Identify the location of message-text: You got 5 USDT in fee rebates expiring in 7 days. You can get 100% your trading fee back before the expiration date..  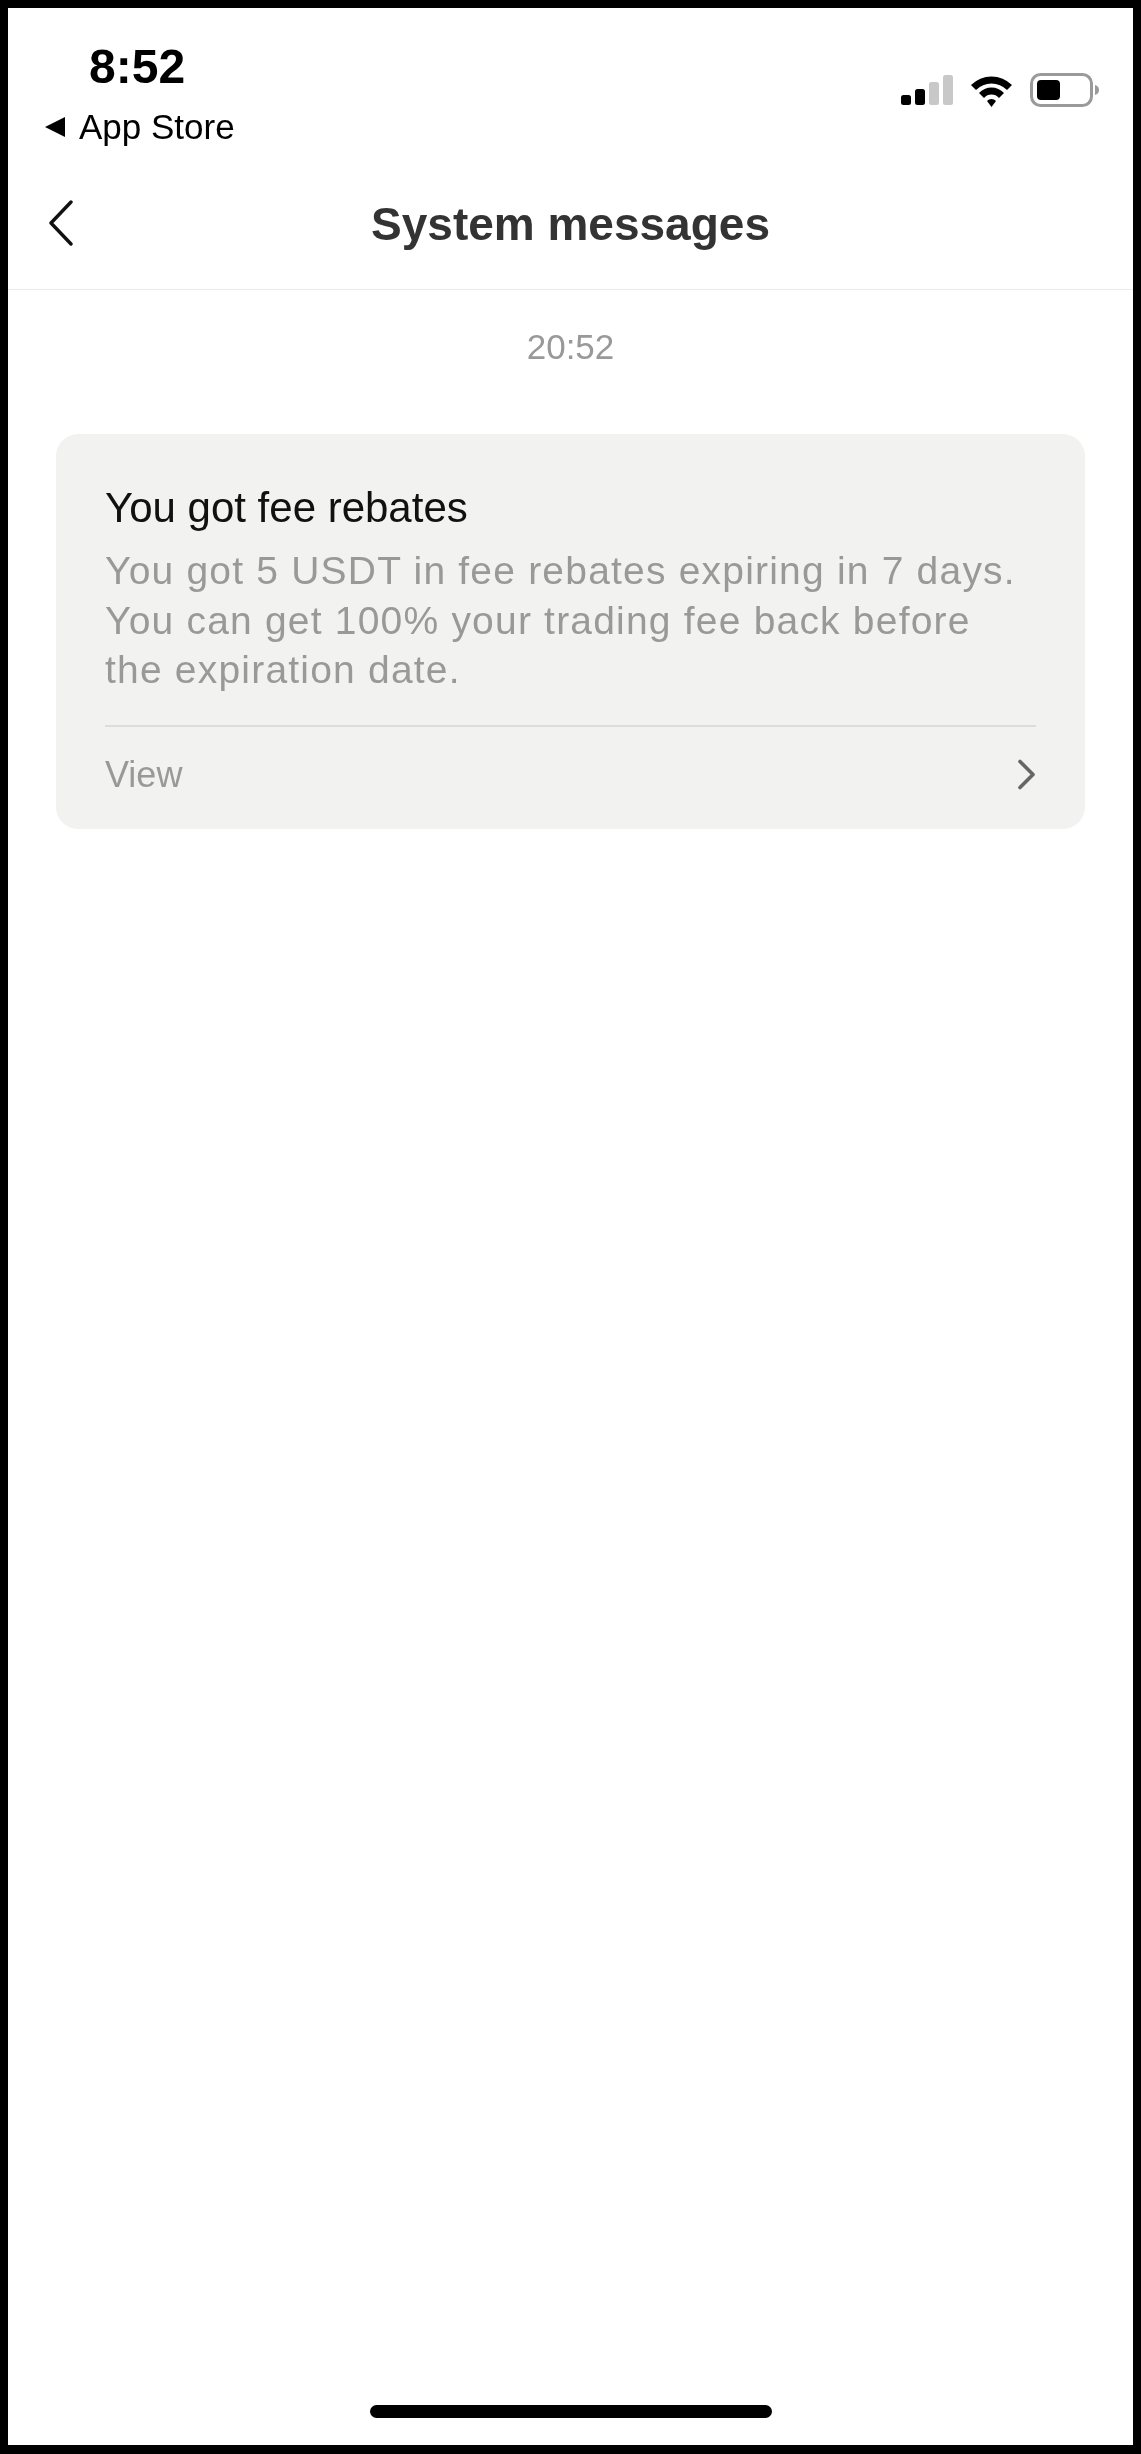
(561, 620).